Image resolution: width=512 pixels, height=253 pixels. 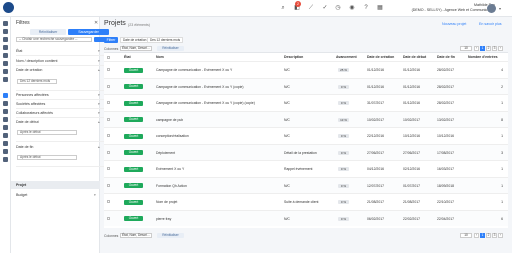 I want to click on settings-icon, so click(x=5, y=159).